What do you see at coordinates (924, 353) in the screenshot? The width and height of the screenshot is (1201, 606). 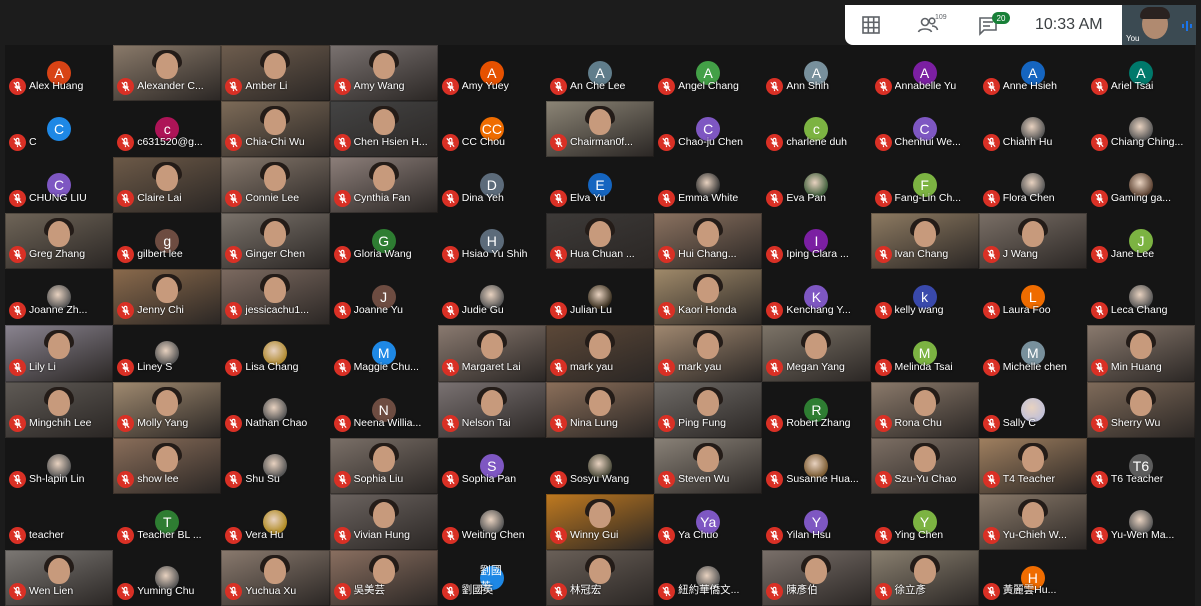 I see `participant-tile: M Melinda Tsai` at bounding box center [924, 353].